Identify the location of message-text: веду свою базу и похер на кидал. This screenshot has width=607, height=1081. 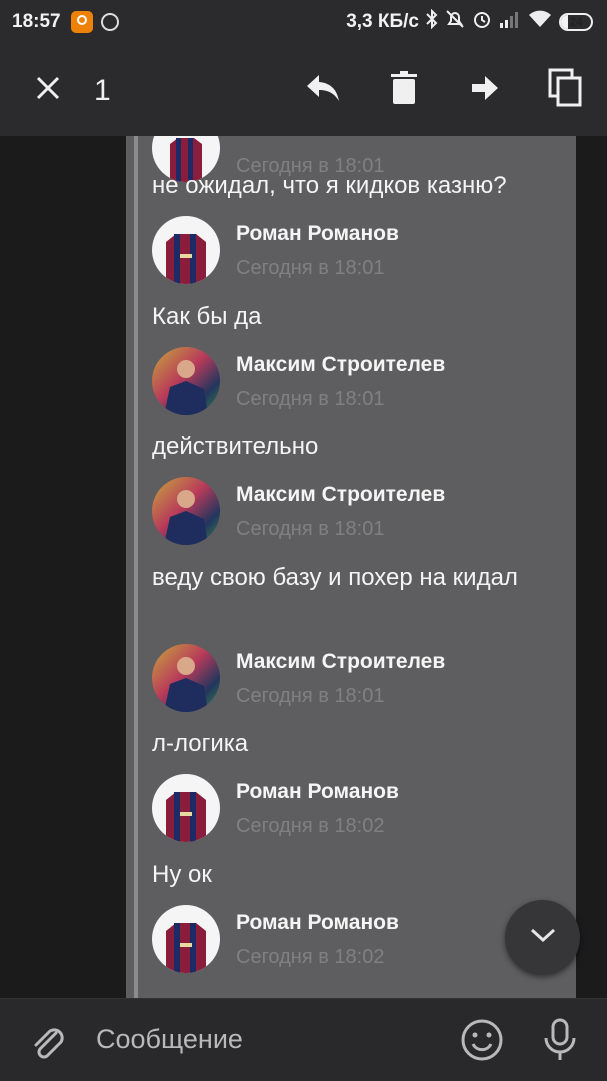
(335, 577).